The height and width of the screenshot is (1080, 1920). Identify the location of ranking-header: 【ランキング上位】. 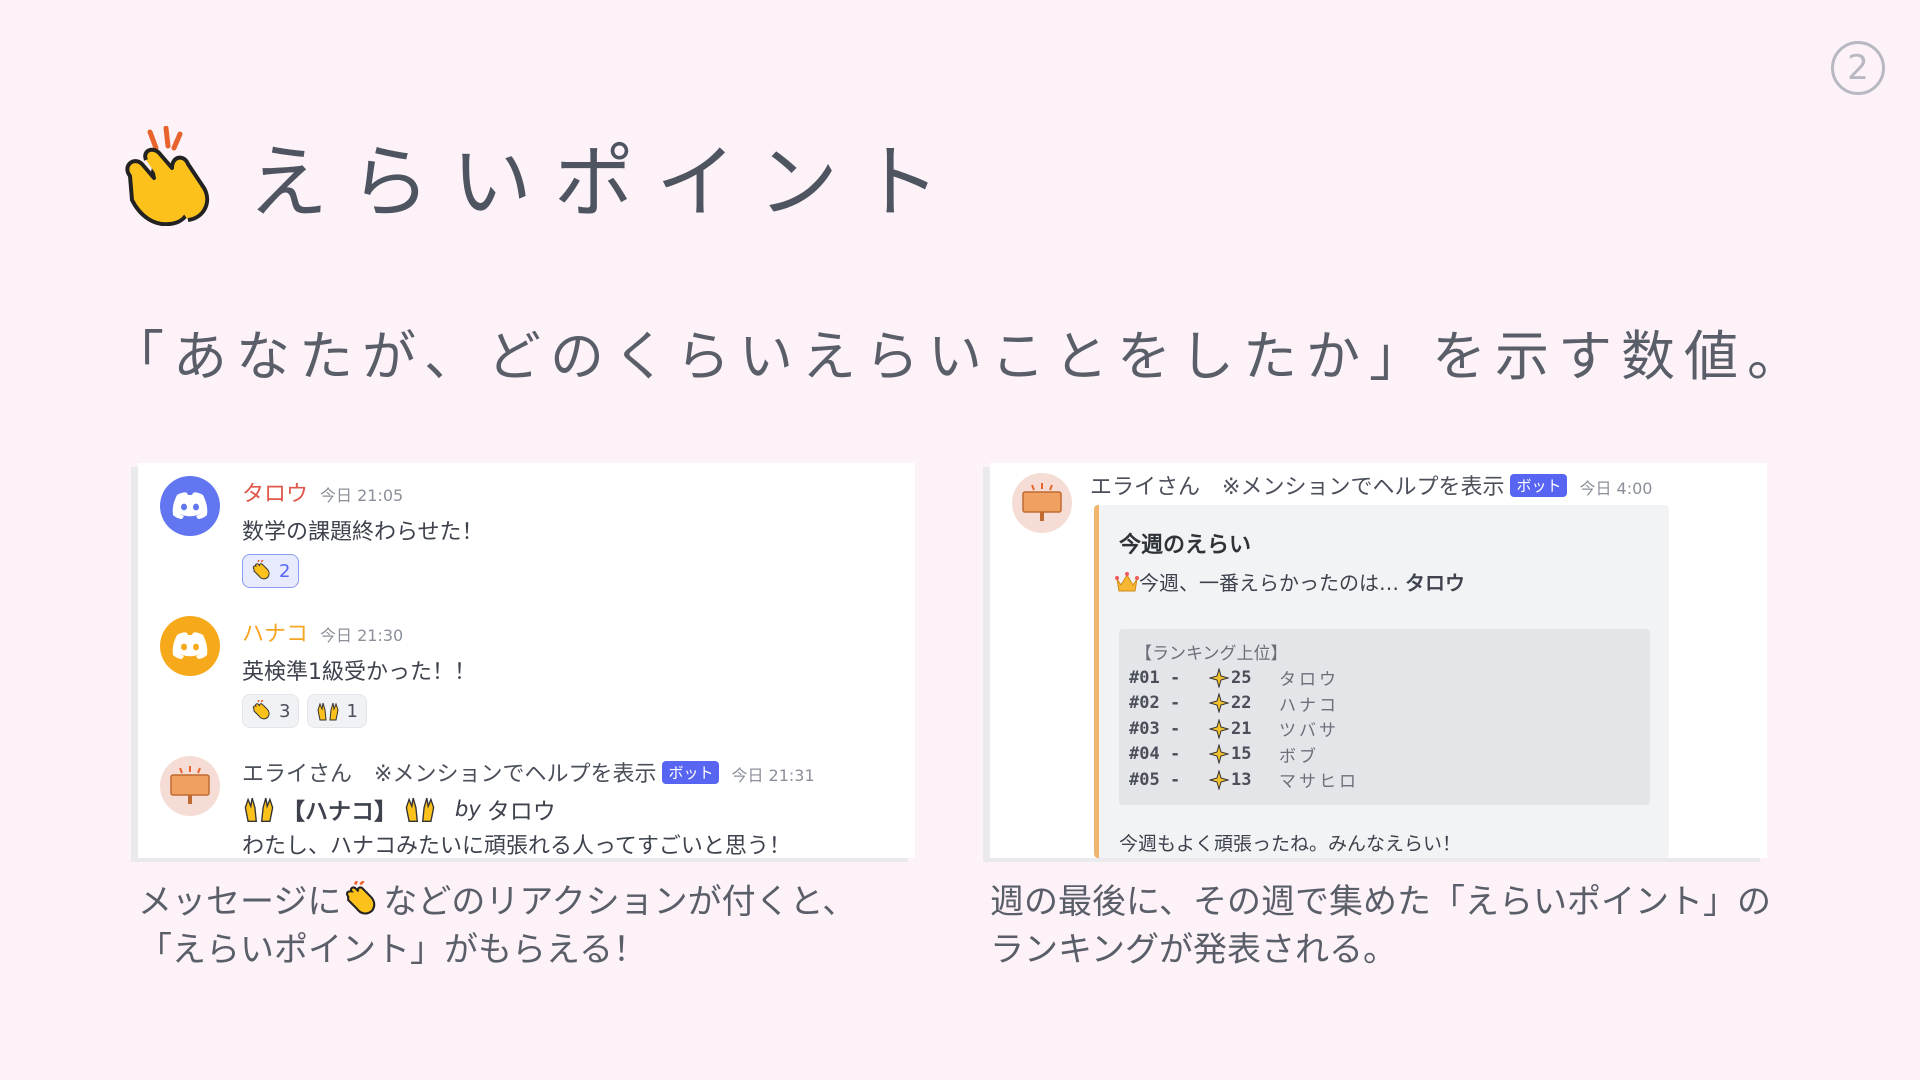
(1211, 654).